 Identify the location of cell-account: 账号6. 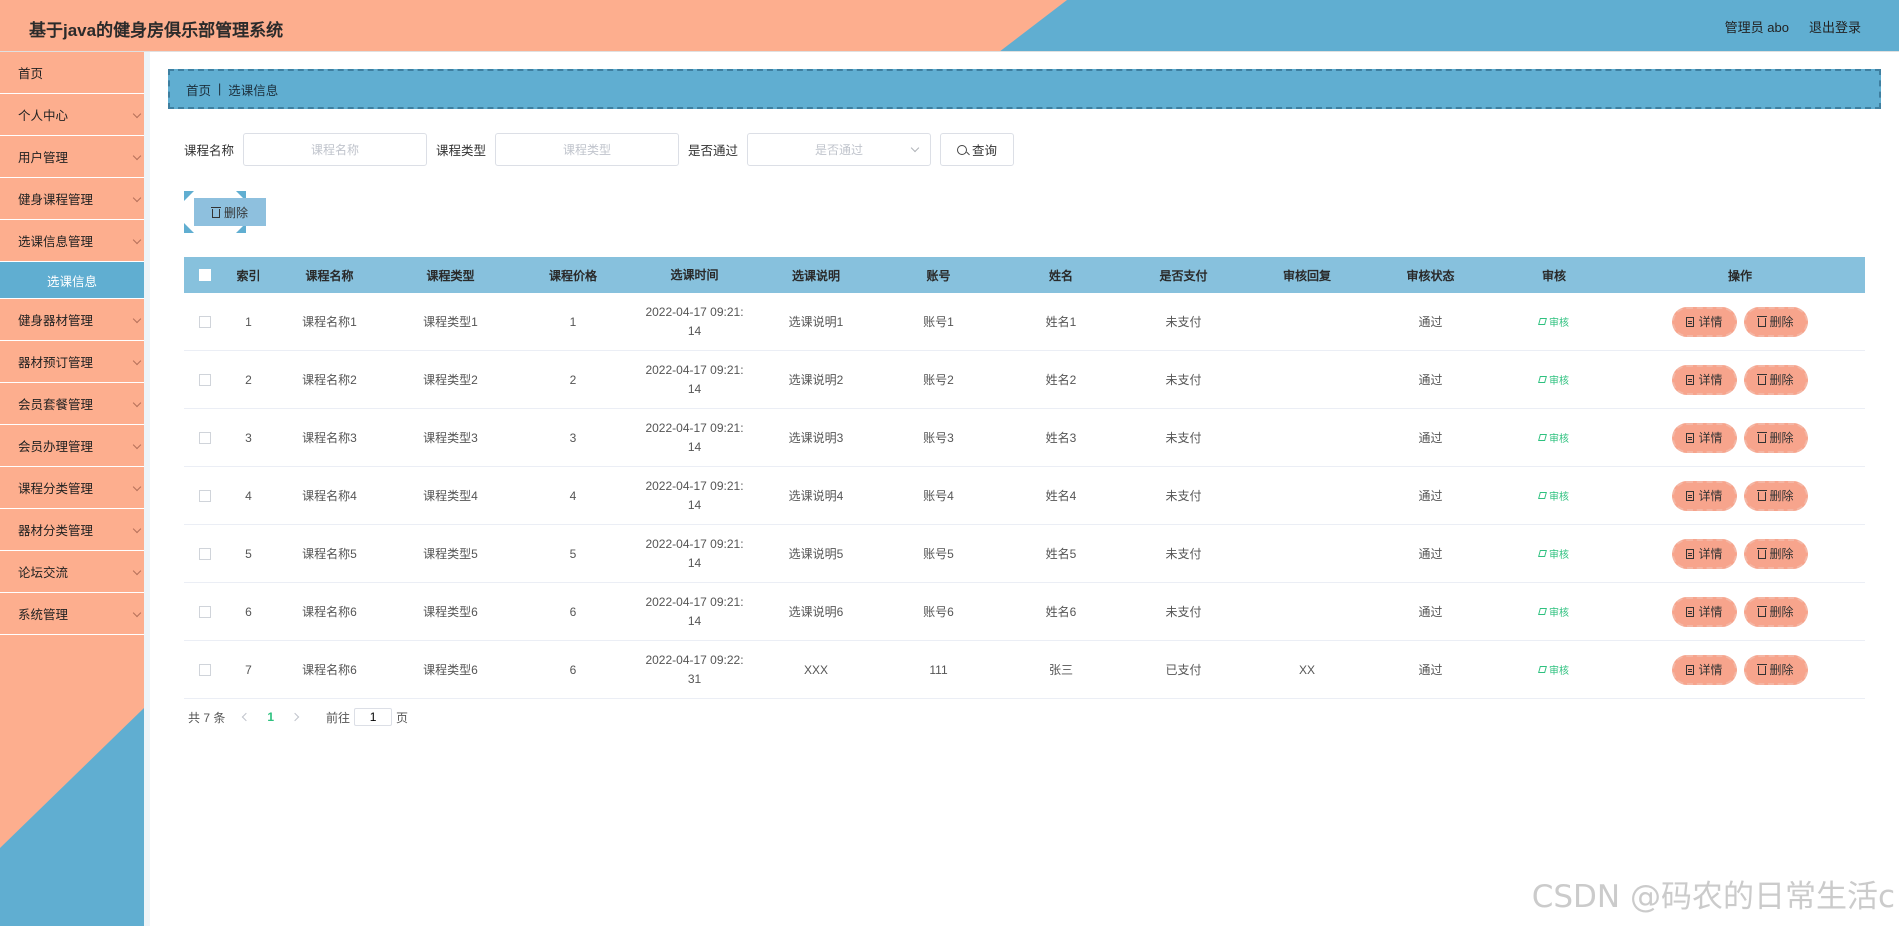
(938, 612).